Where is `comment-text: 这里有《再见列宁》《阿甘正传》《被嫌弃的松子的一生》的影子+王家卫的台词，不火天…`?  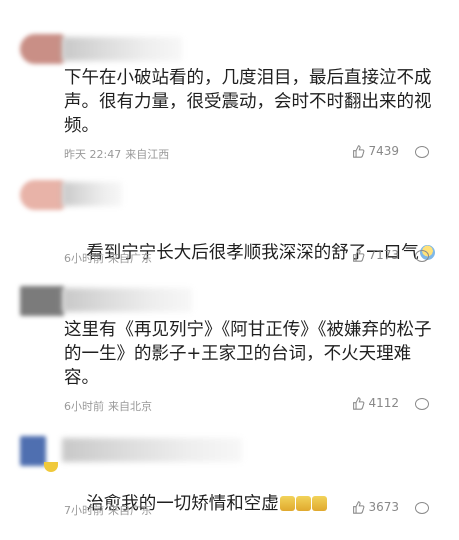
comment-text: 这里有《再见列宁》《阿甘正传》《被嫌弃的松子的一生》的影子+王家卫的台词，不火天… is located at coordinates (248, 354).